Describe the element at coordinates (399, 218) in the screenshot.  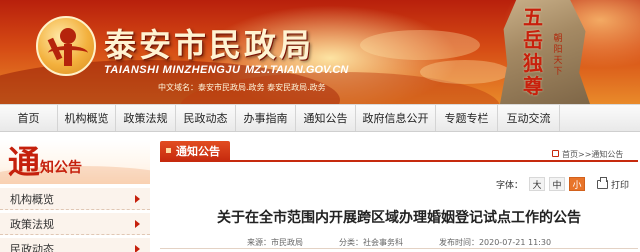
I see `article-title: 关于在全市范围内开展跨区域办理婚姻登记试点工作的公告` at that location.